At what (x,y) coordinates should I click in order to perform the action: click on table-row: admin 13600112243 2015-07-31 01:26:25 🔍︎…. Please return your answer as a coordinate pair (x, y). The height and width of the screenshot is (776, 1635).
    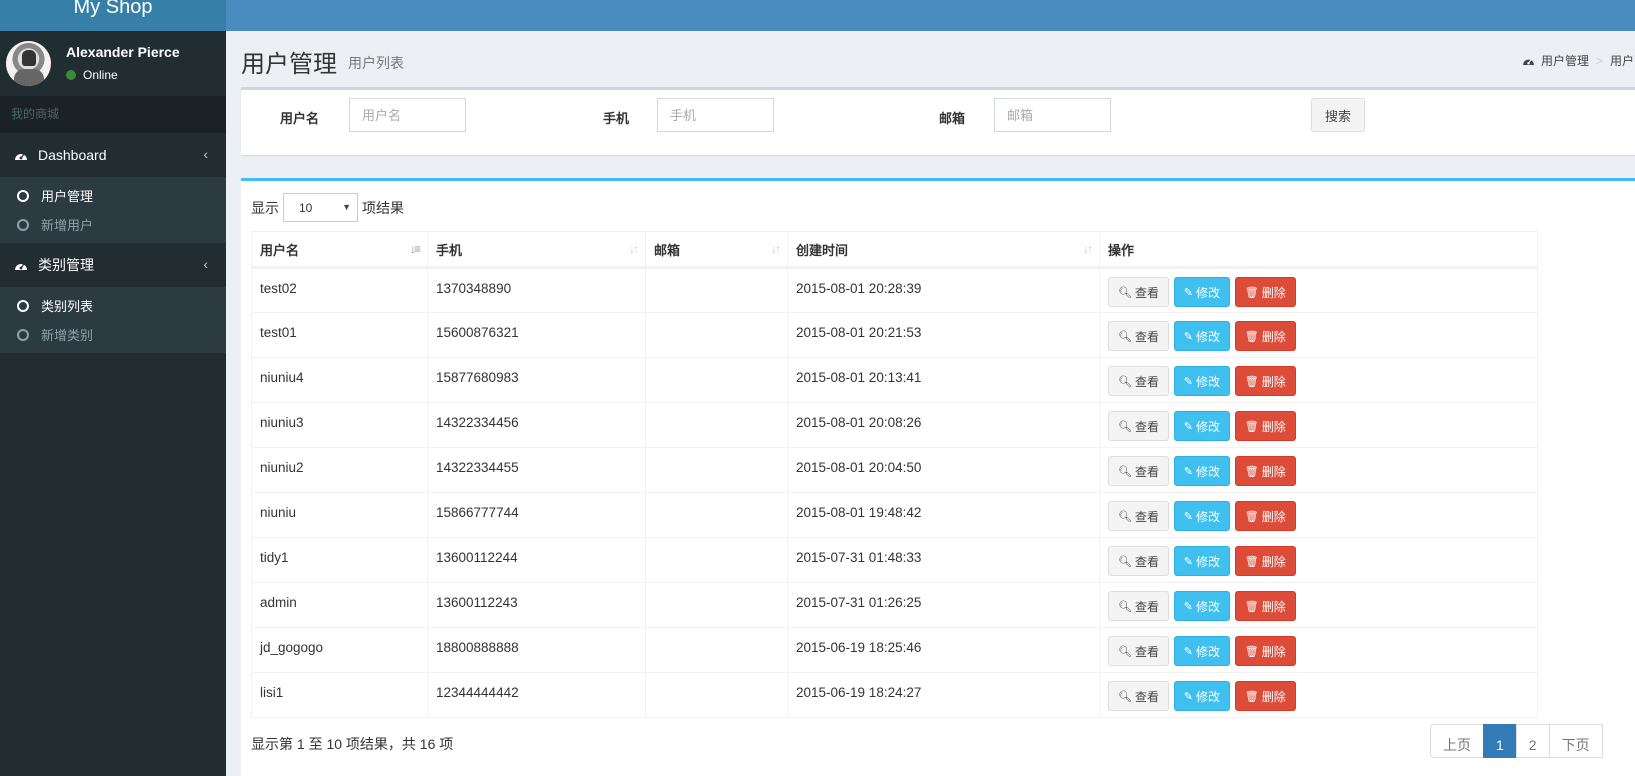
    Looking at the image, I should click on (894, 605).